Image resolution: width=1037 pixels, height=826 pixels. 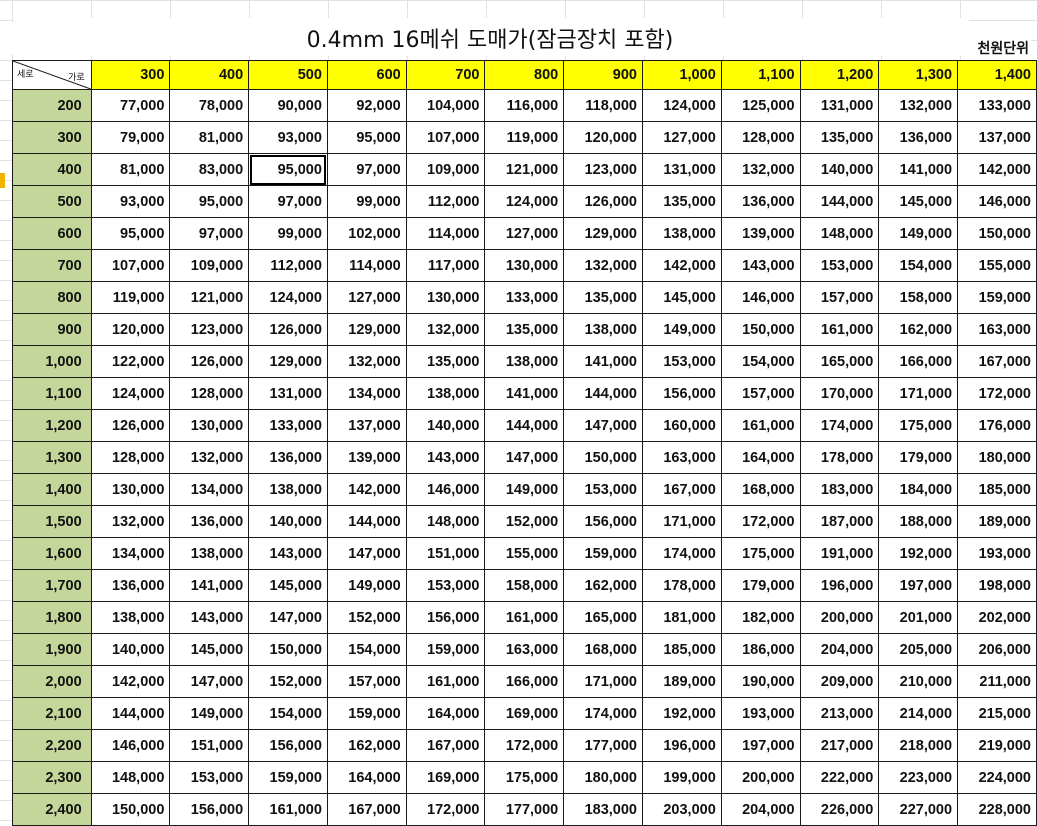 I want to click on price-cell: 187,000, so click(x=839, y=521).